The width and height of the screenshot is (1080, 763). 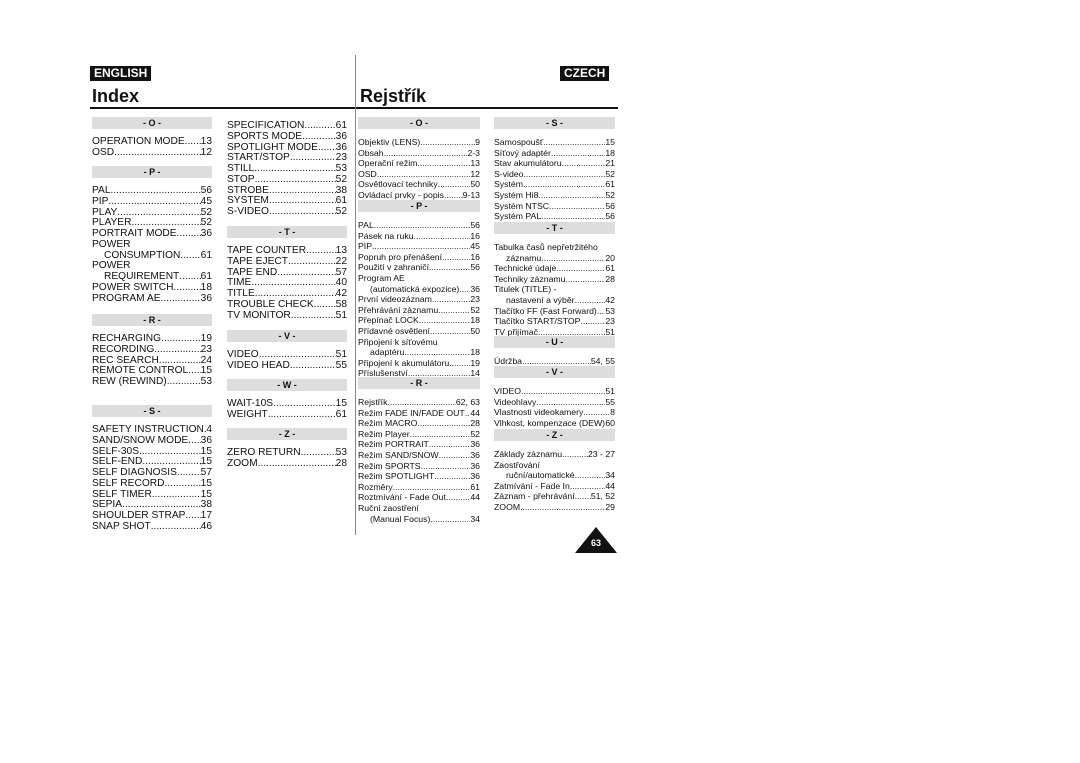 I want to click on entry-label: adaptéru, so click(x=387, y=352).